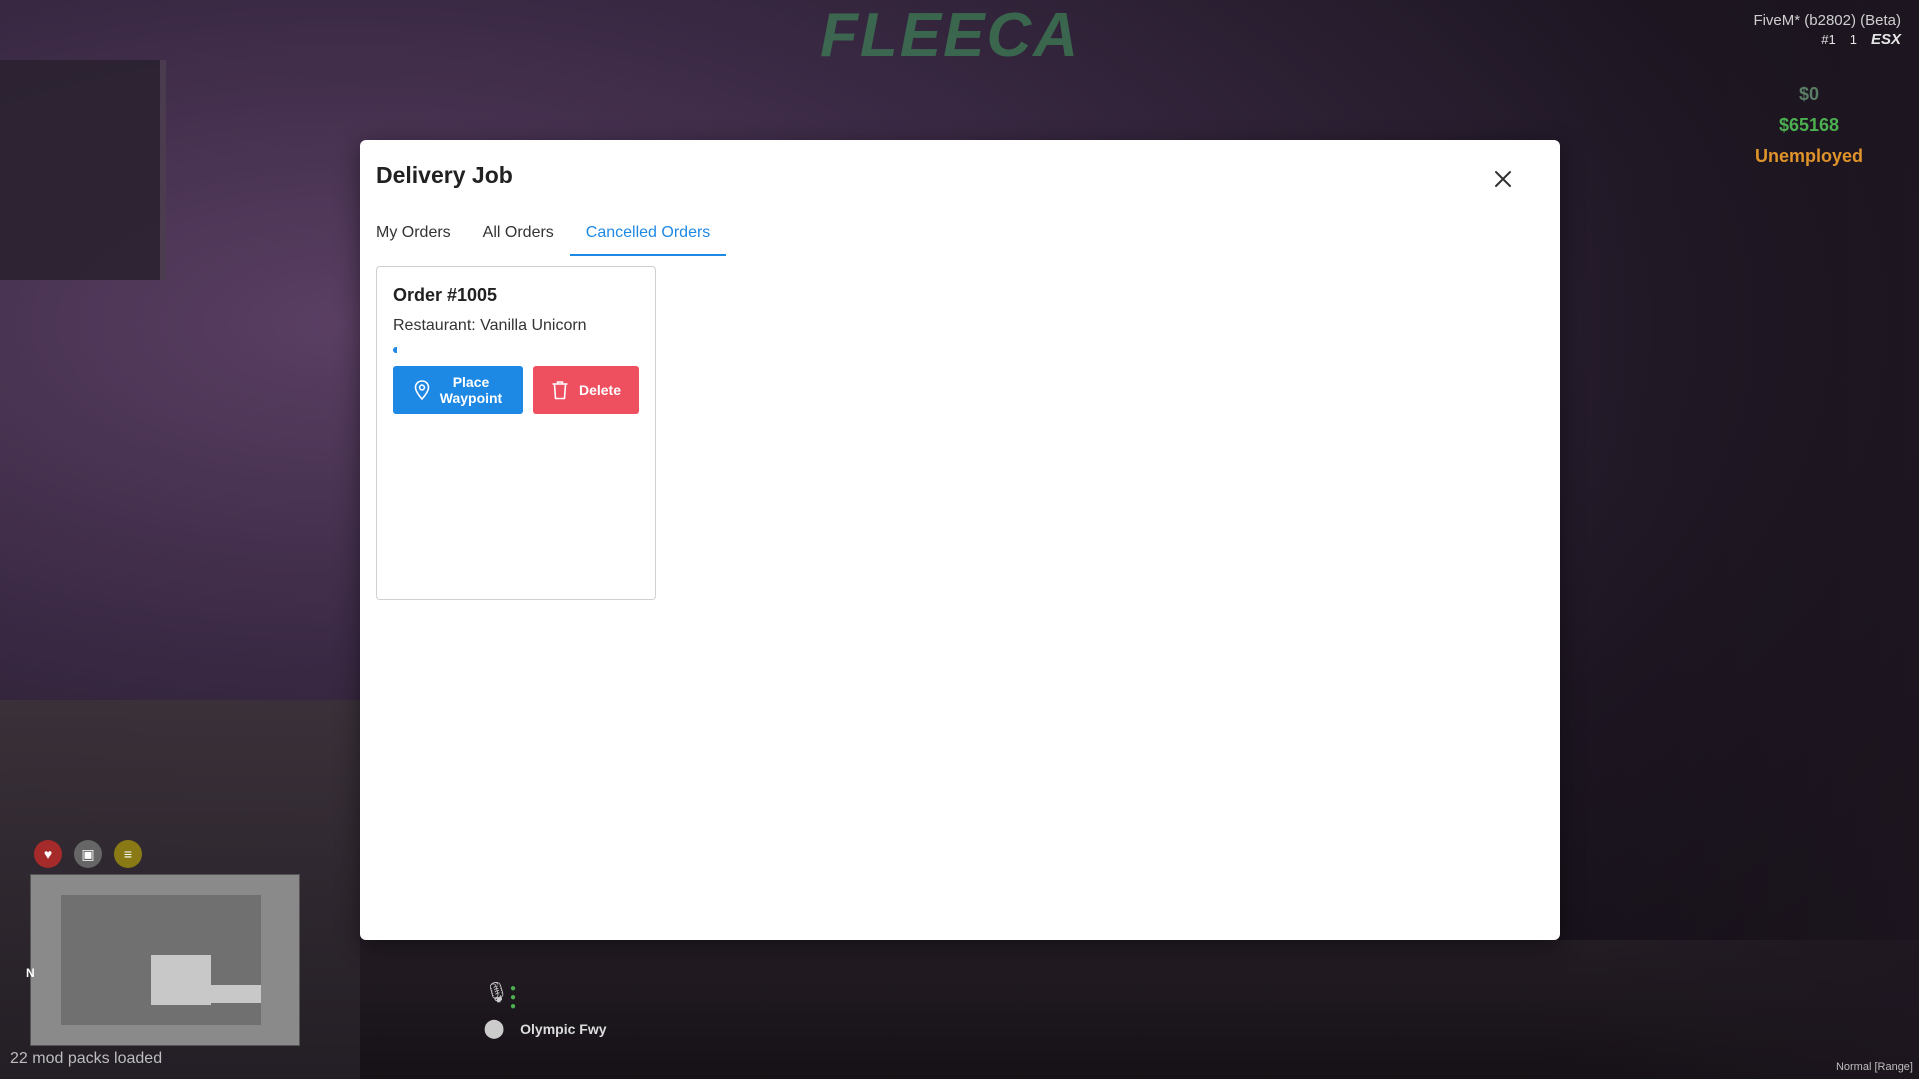 This screenshot has width=1919, height=1079. I want to click on mods-loaded: 22 mod packs loaded, so click(86, 1058).